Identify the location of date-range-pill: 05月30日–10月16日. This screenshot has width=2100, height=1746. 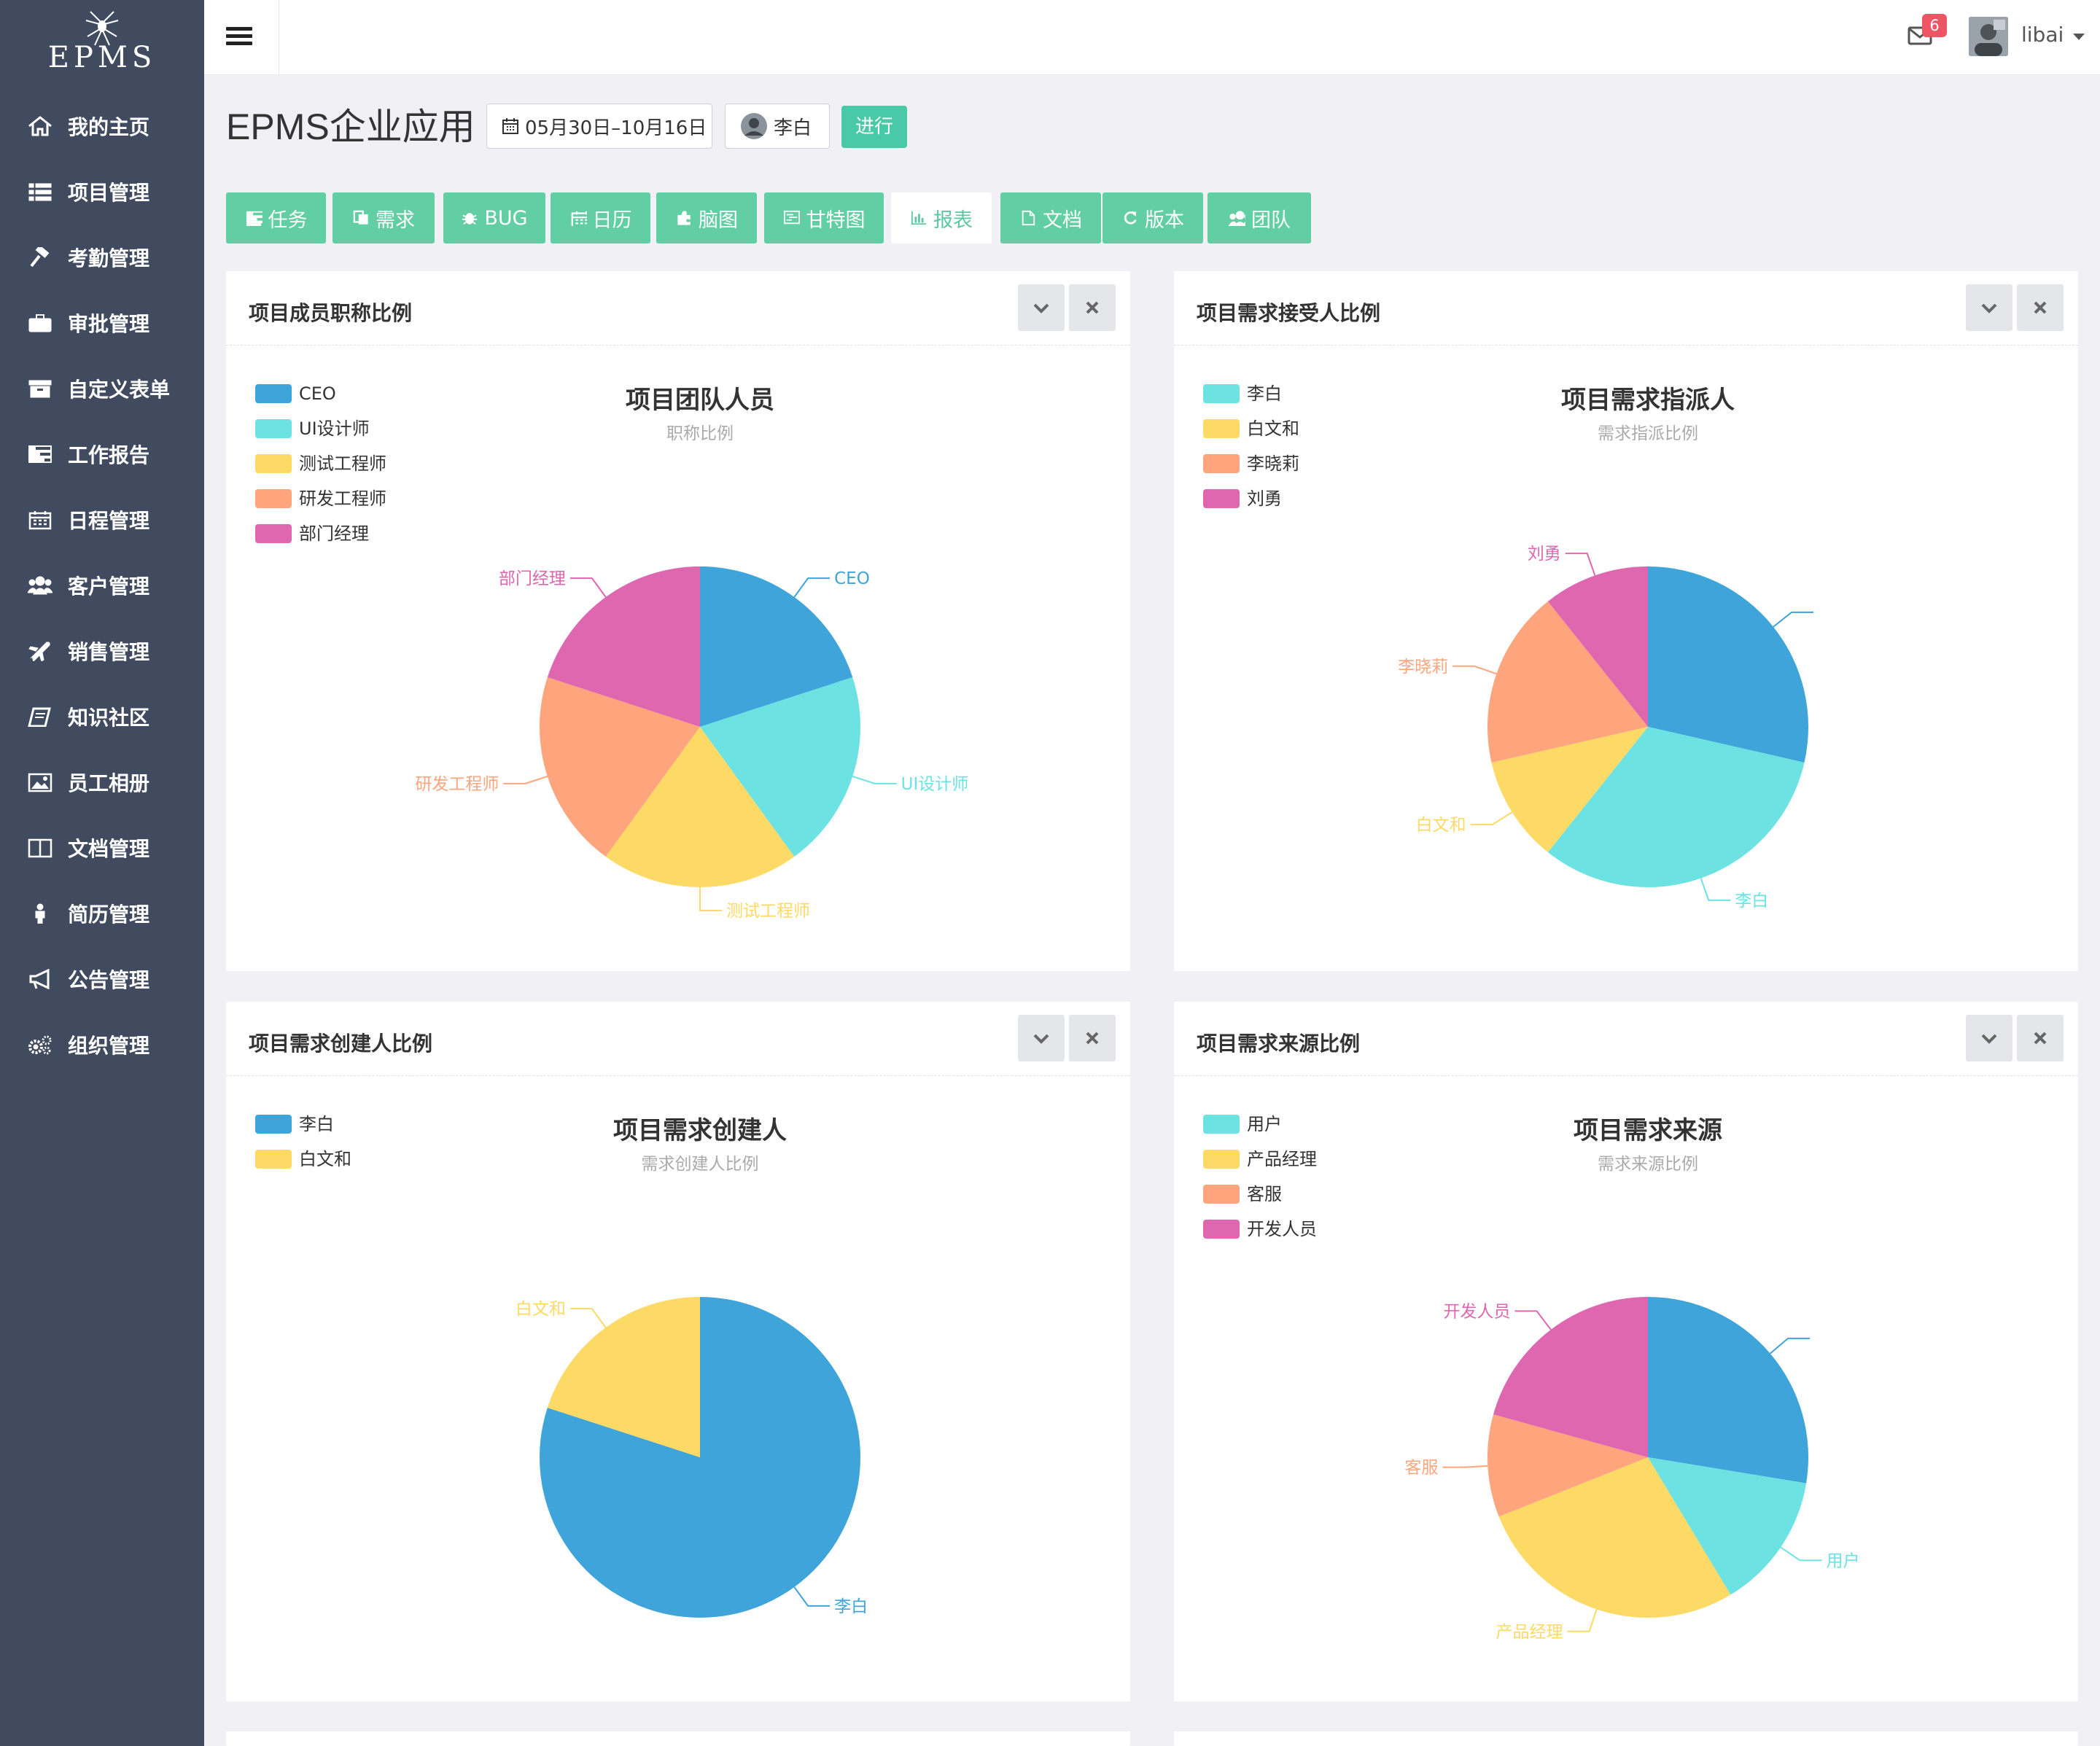
(599, 126).